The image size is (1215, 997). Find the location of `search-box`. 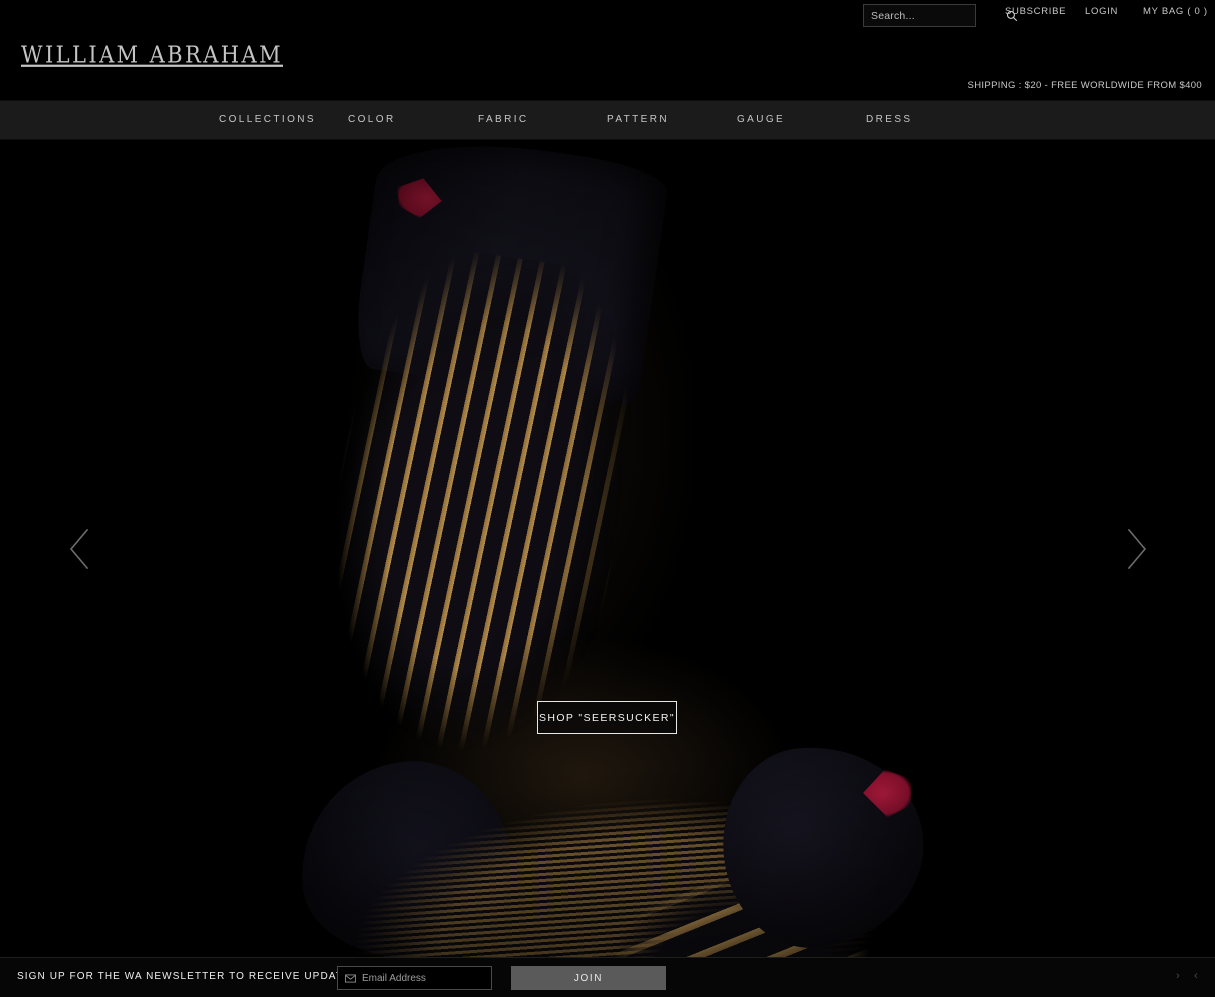

search-box is located at coordinates (940, 15).